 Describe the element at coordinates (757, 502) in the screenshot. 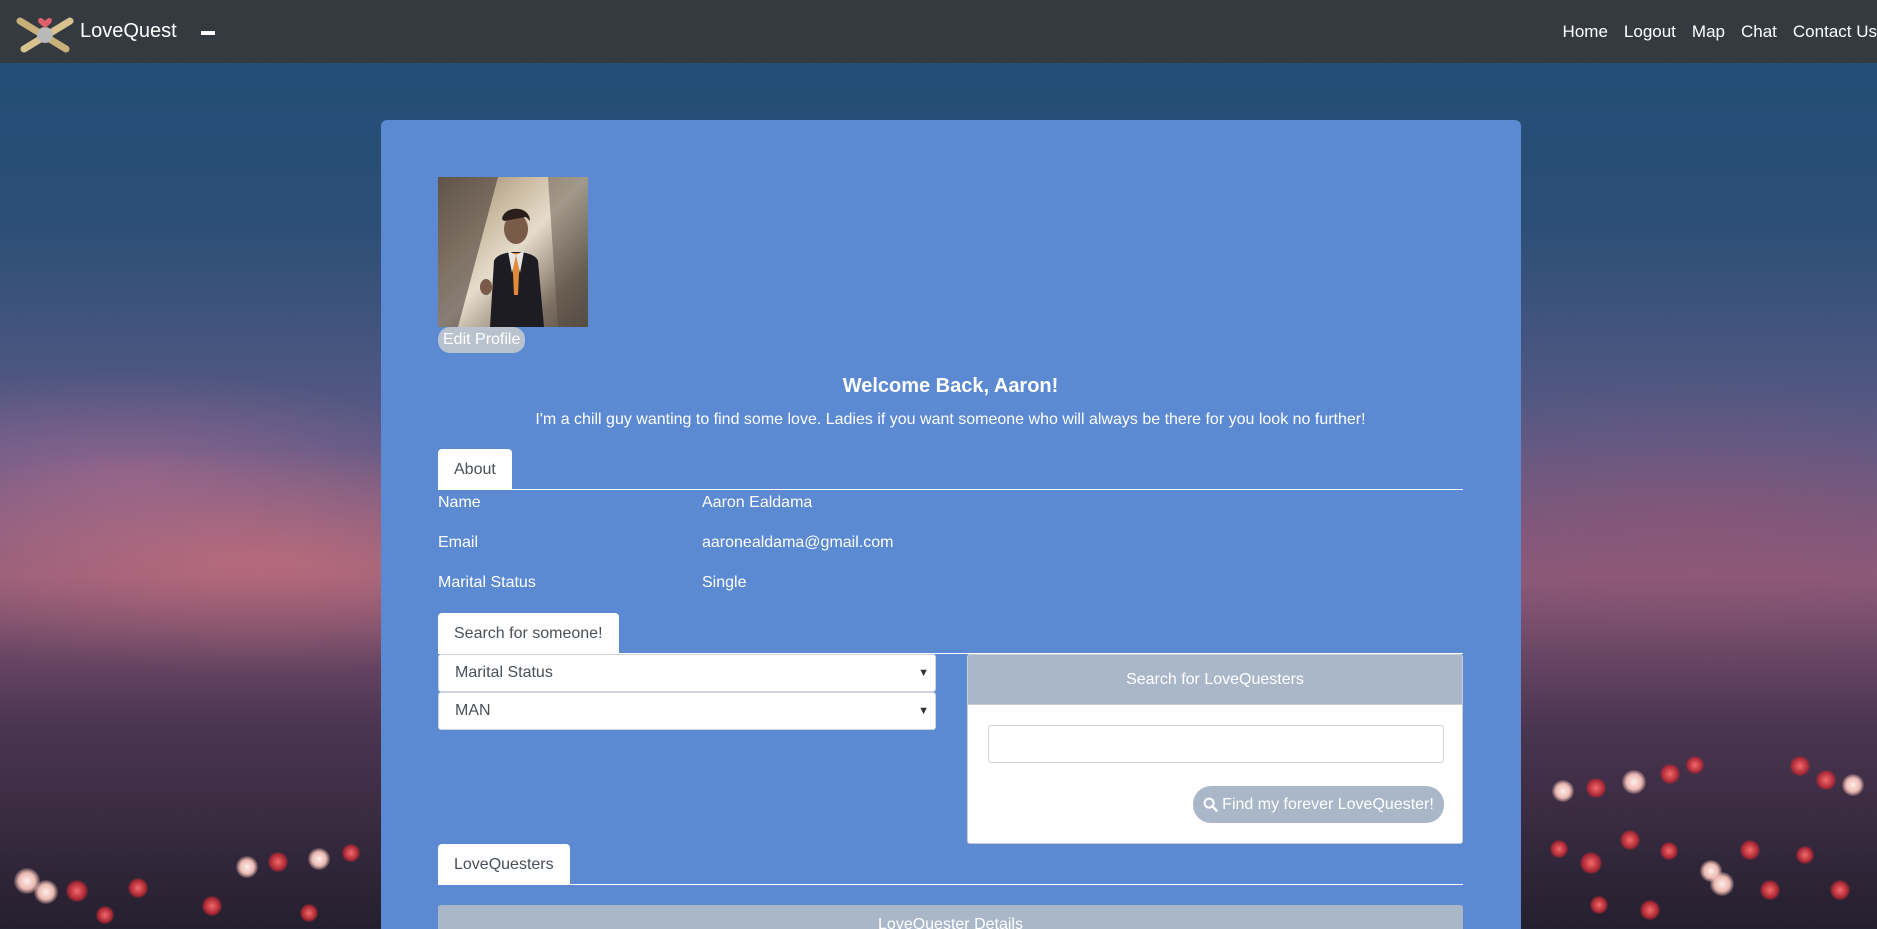

I see `about-value-name: Aaron Ealdama` at that location.